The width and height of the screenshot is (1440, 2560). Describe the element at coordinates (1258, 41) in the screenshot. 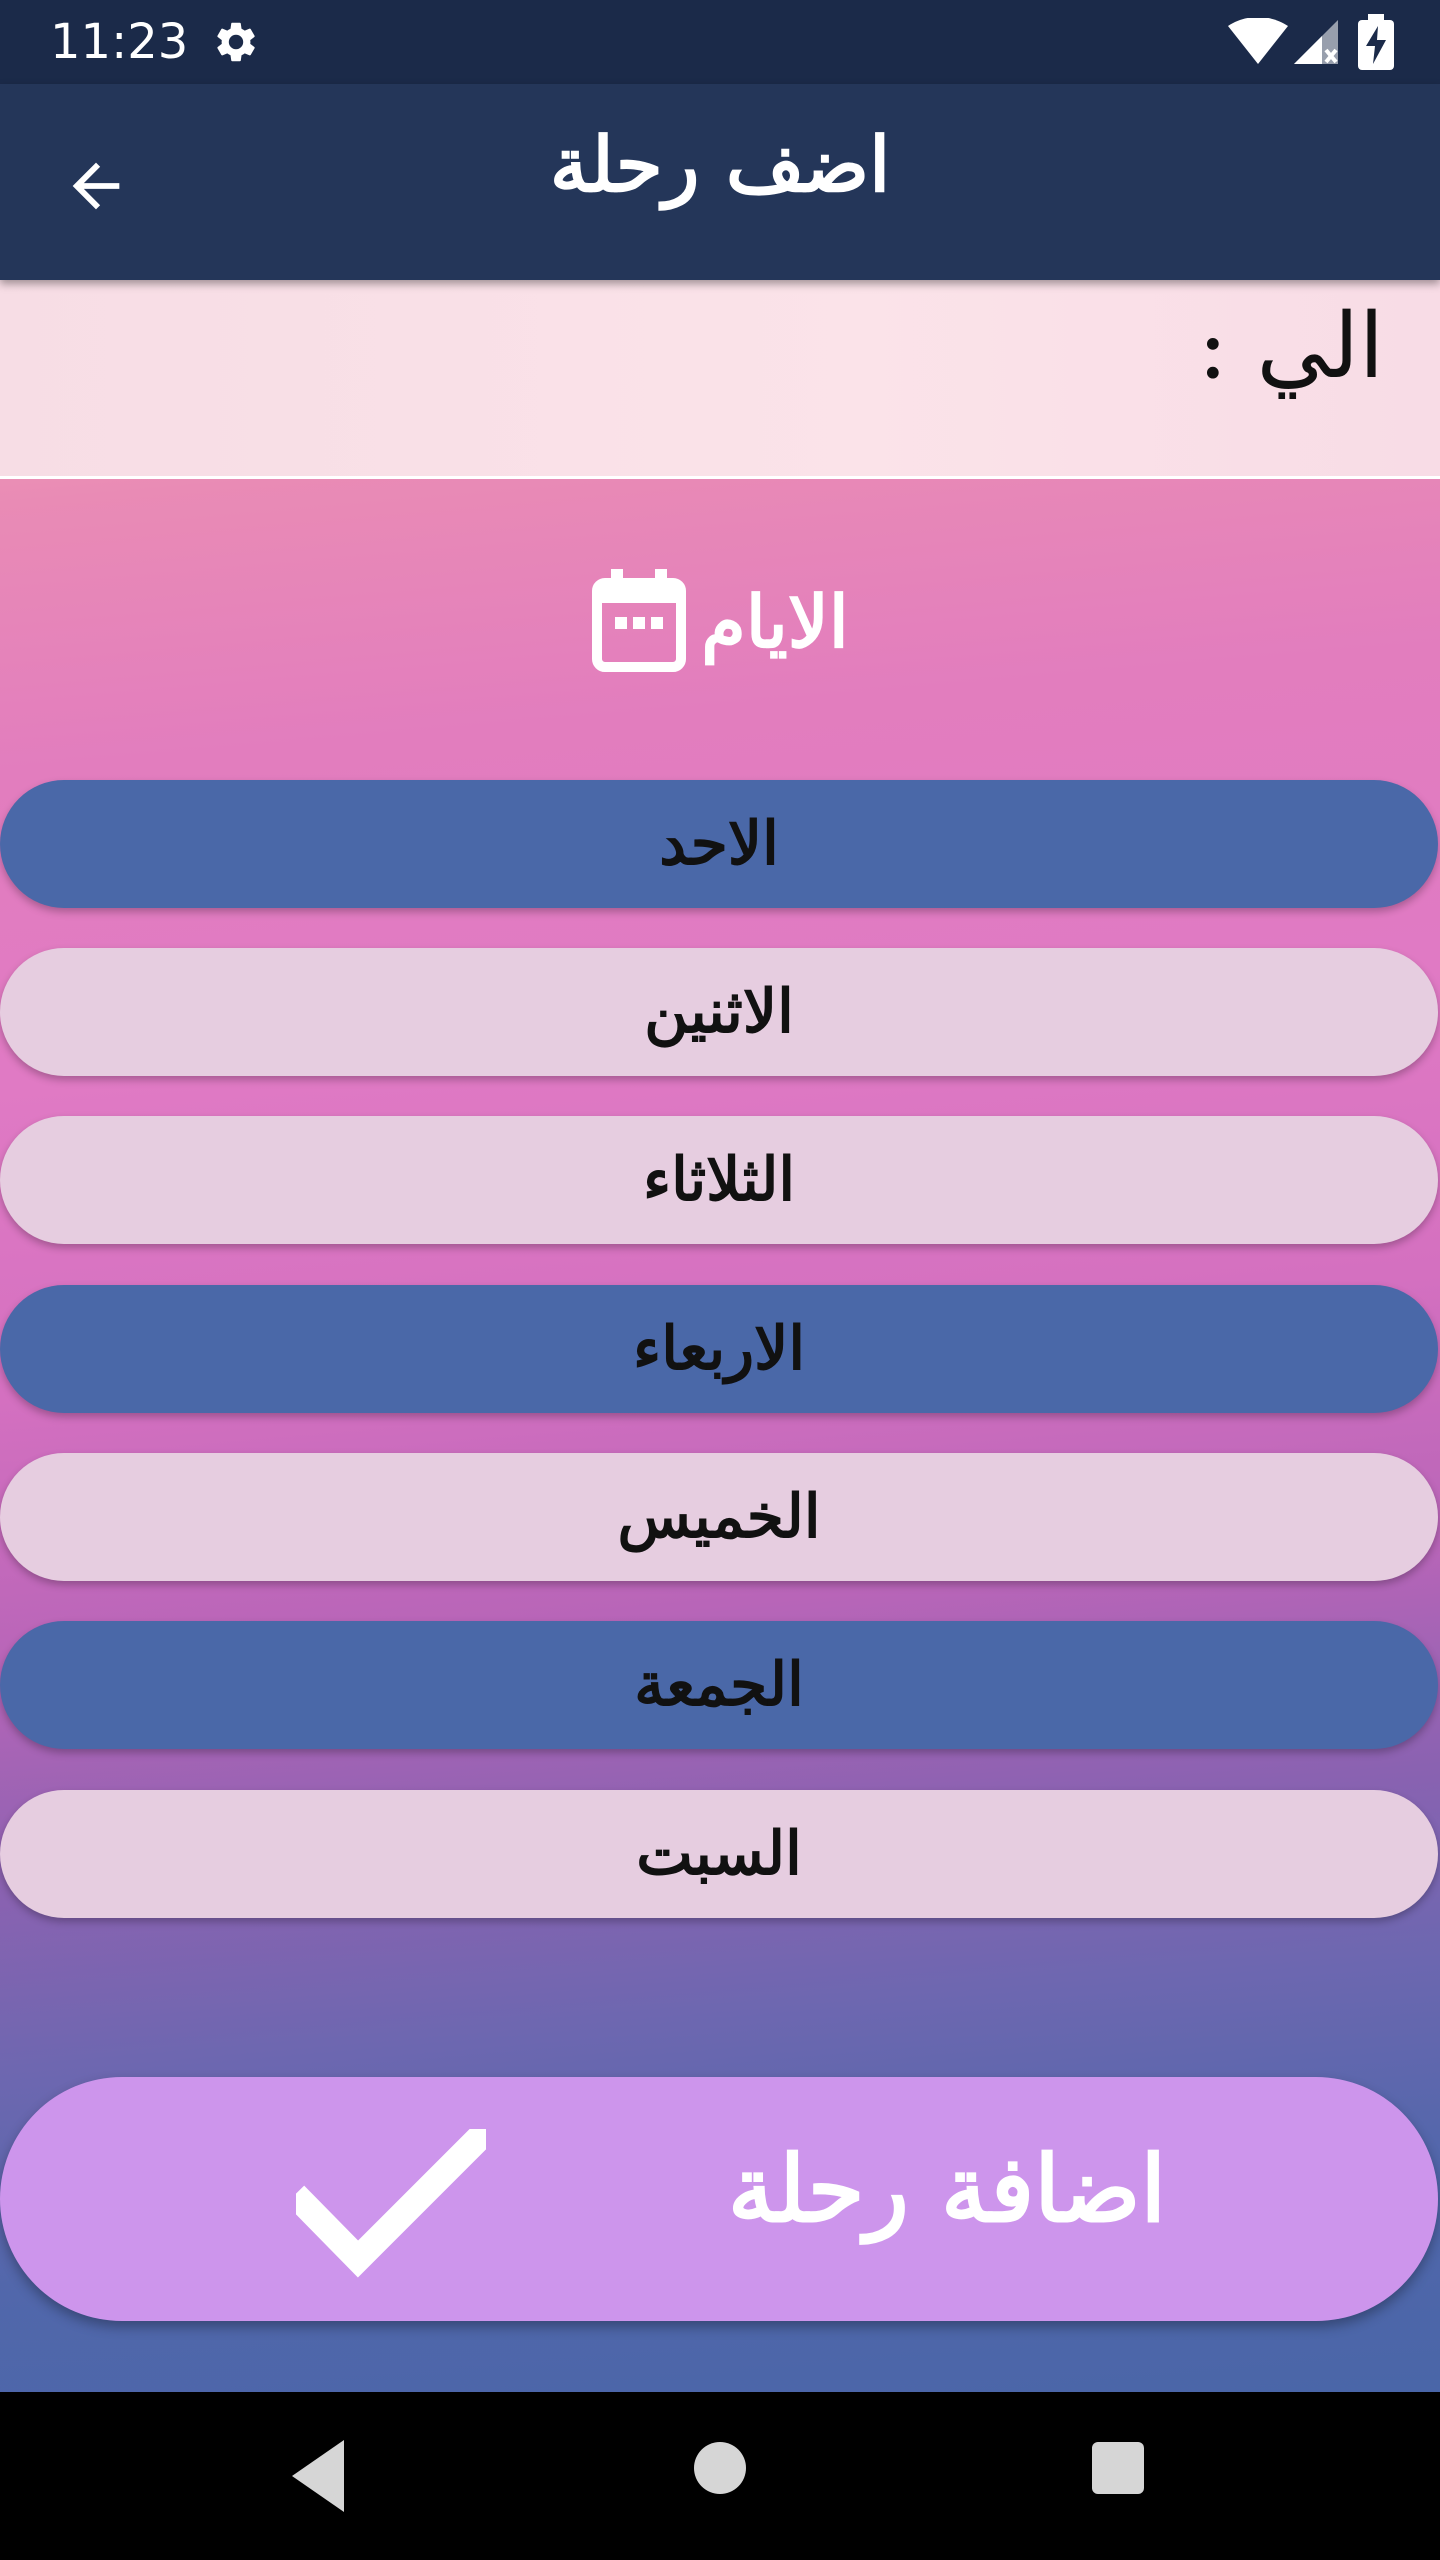

I see `wifi-icon` at that location.